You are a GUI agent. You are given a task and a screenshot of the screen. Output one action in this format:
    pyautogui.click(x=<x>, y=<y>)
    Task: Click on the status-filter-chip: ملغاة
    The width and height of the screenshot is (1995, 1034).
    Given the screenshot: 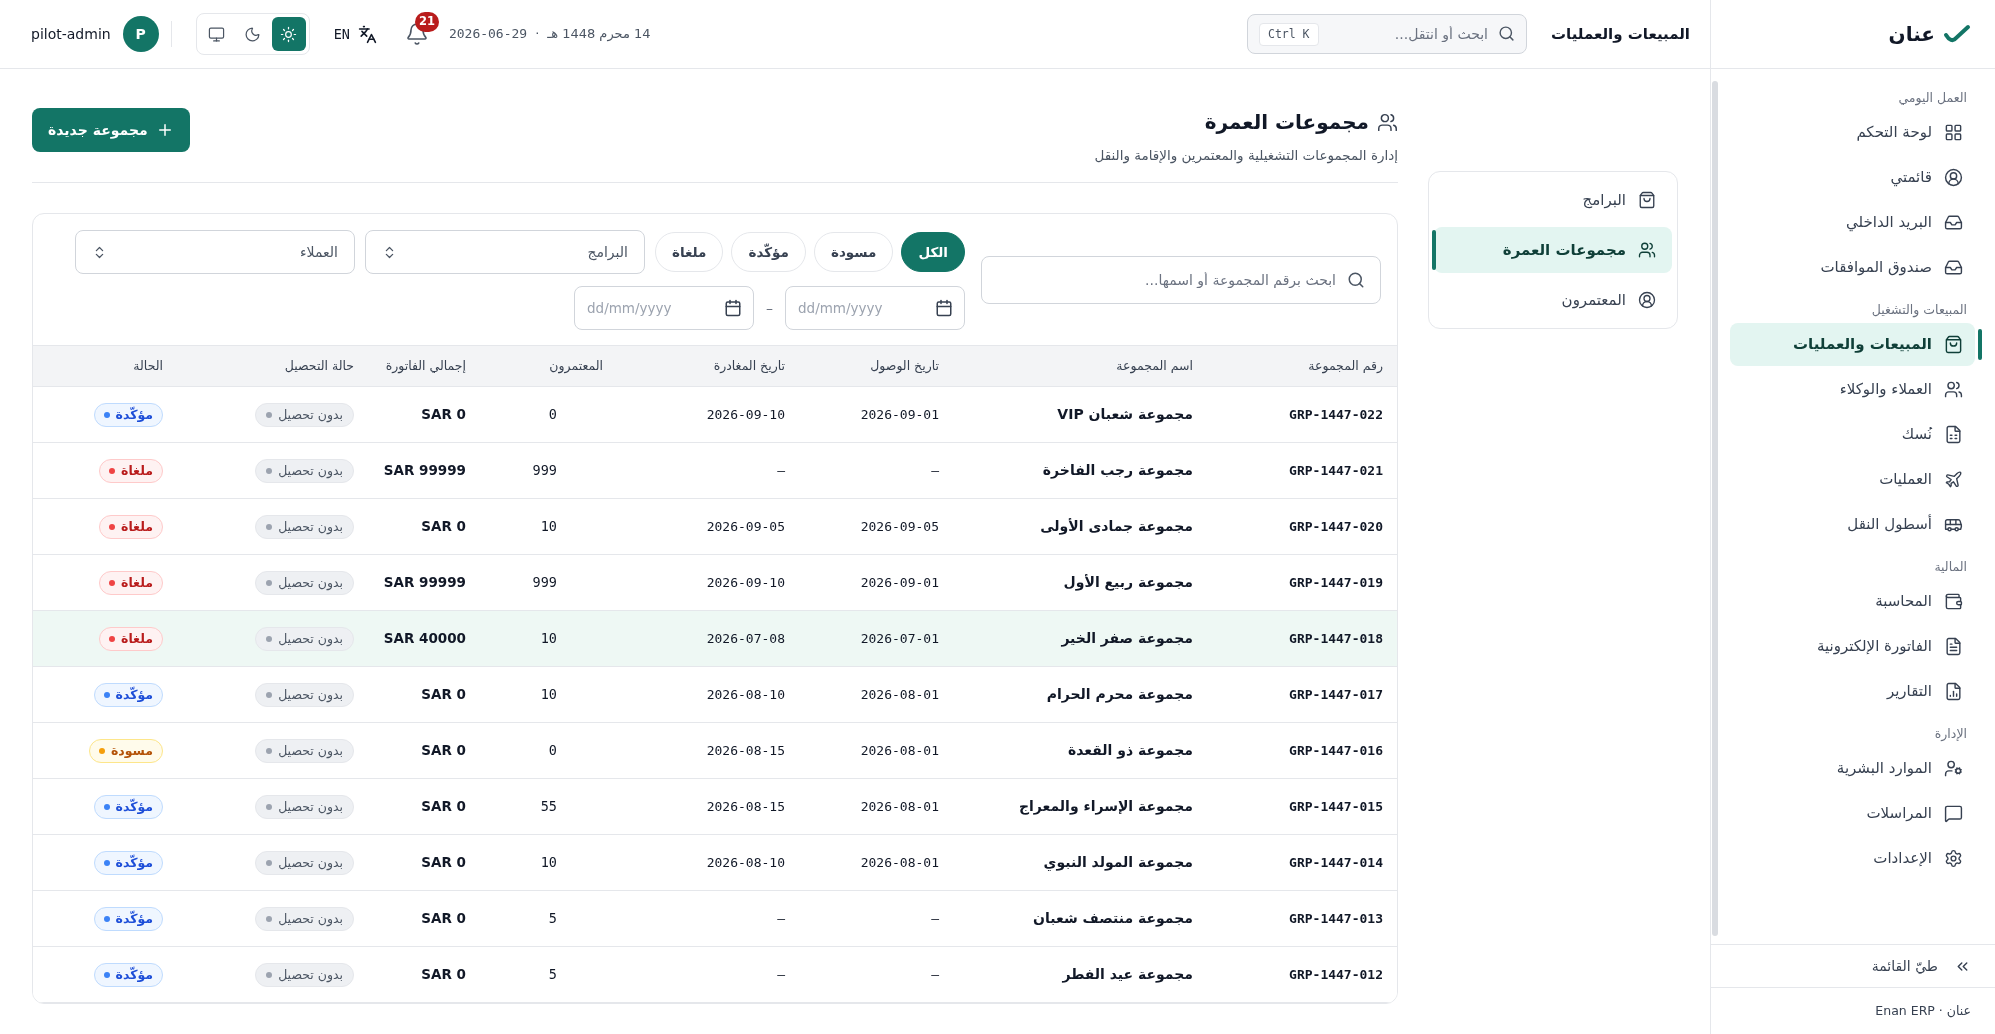 What is the action you would take?
    pyautogui.click(x=689, y=252)
    